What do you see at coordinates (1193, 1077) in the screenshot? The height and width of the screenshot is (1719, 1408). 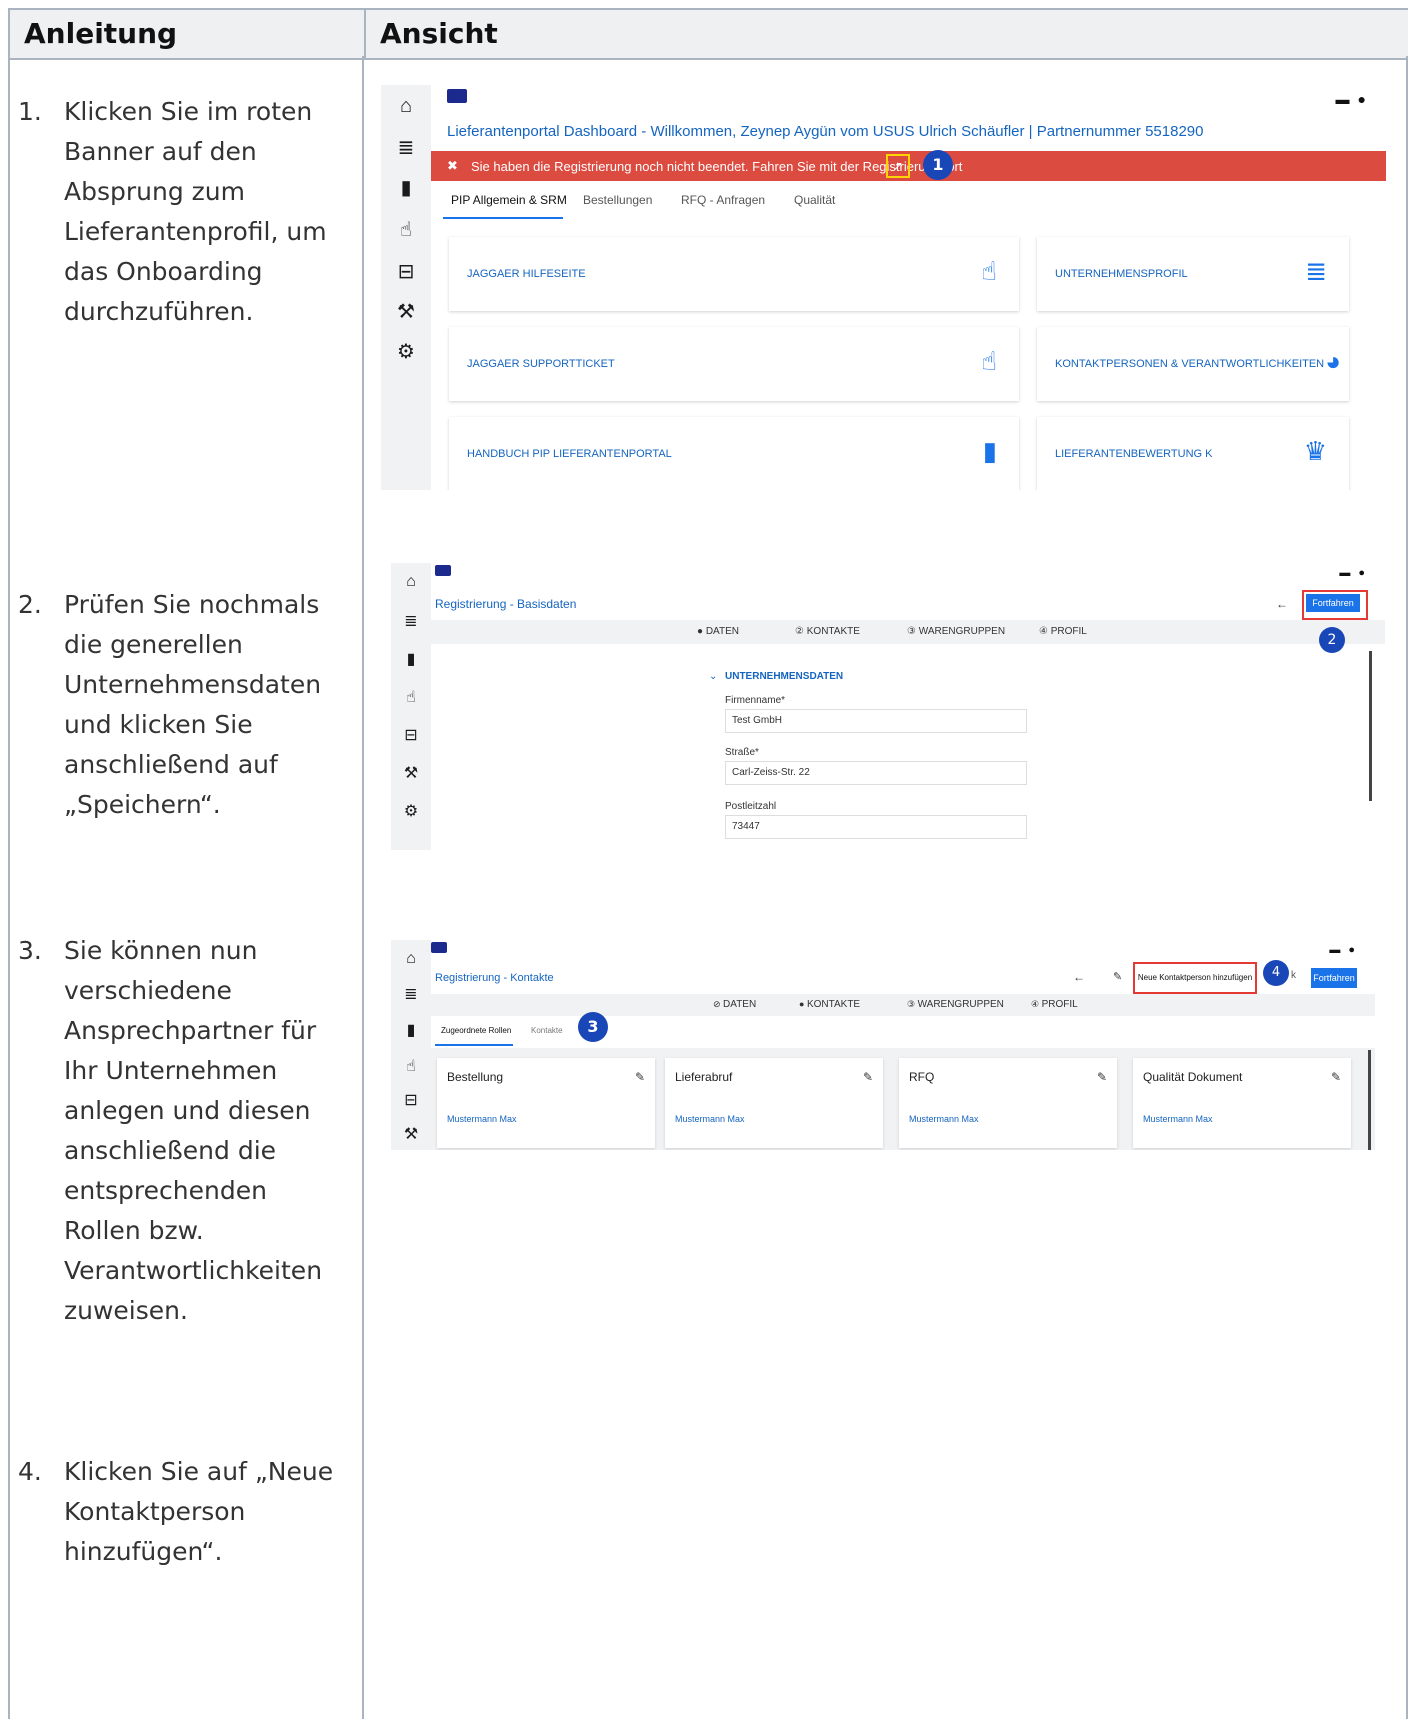 I see `card-title: Qualität Dokument` at bounding box center [1193, 1077].